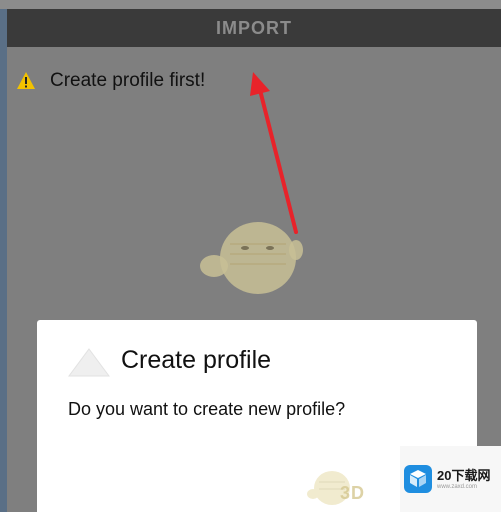  What do you see at coordinates (89, 362) in the screenshot?
I see `profile-icon` at bounding box center [89, 362].